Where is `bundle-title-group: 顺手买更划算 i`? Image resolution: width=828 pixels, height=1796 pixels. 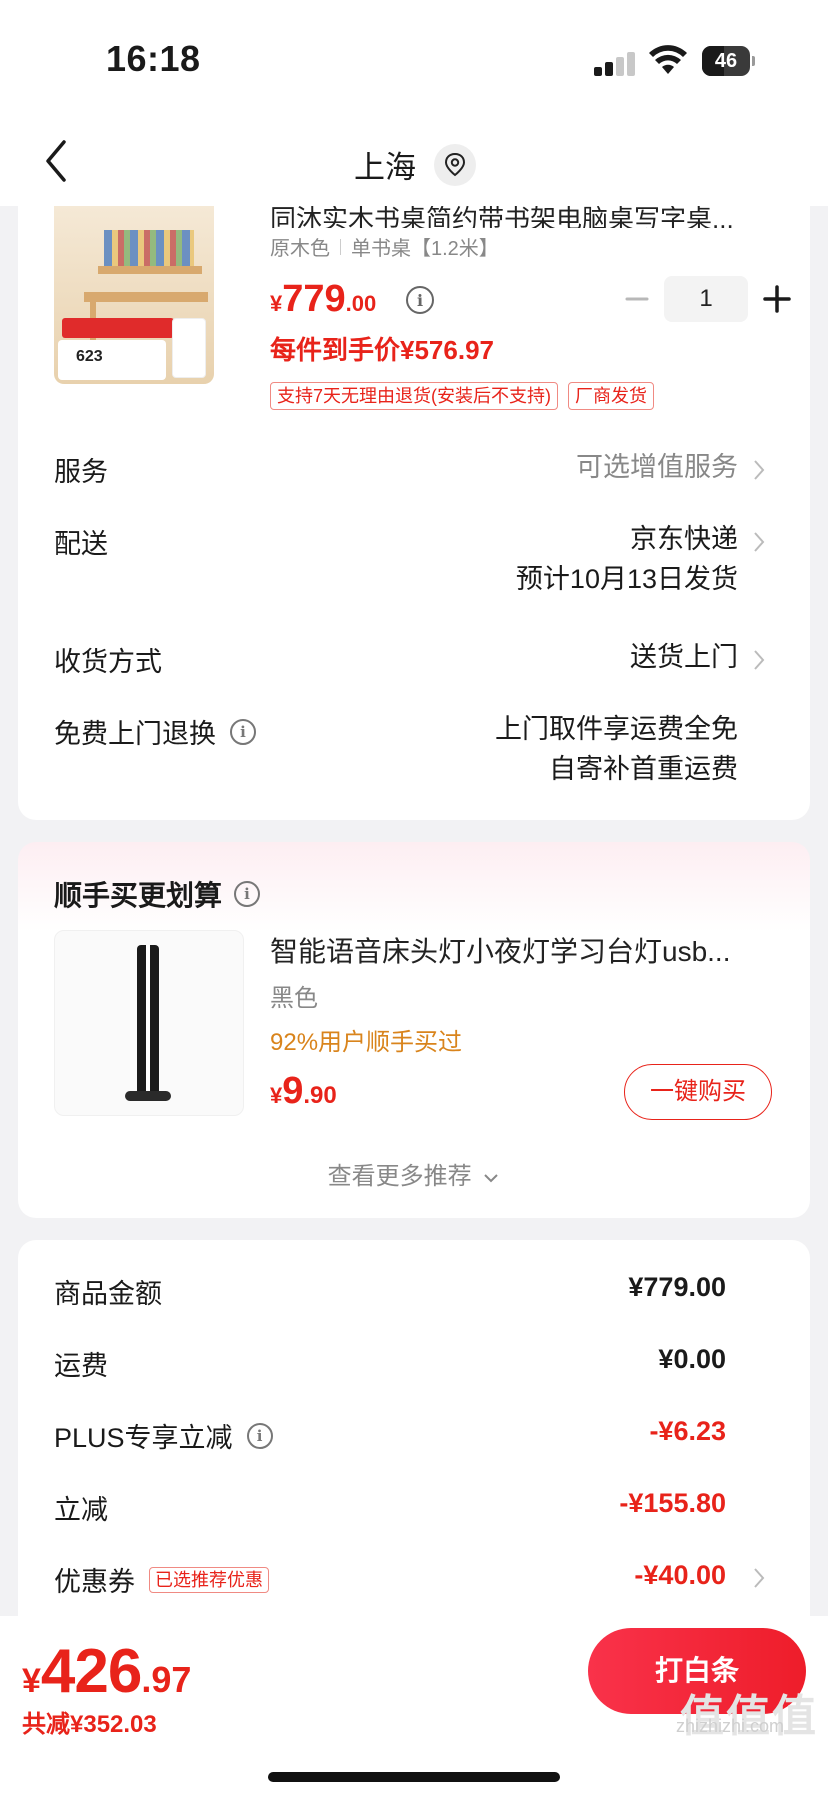 bundle-title-group: 顺手买更划算 i is located at coordinates (157, 894).